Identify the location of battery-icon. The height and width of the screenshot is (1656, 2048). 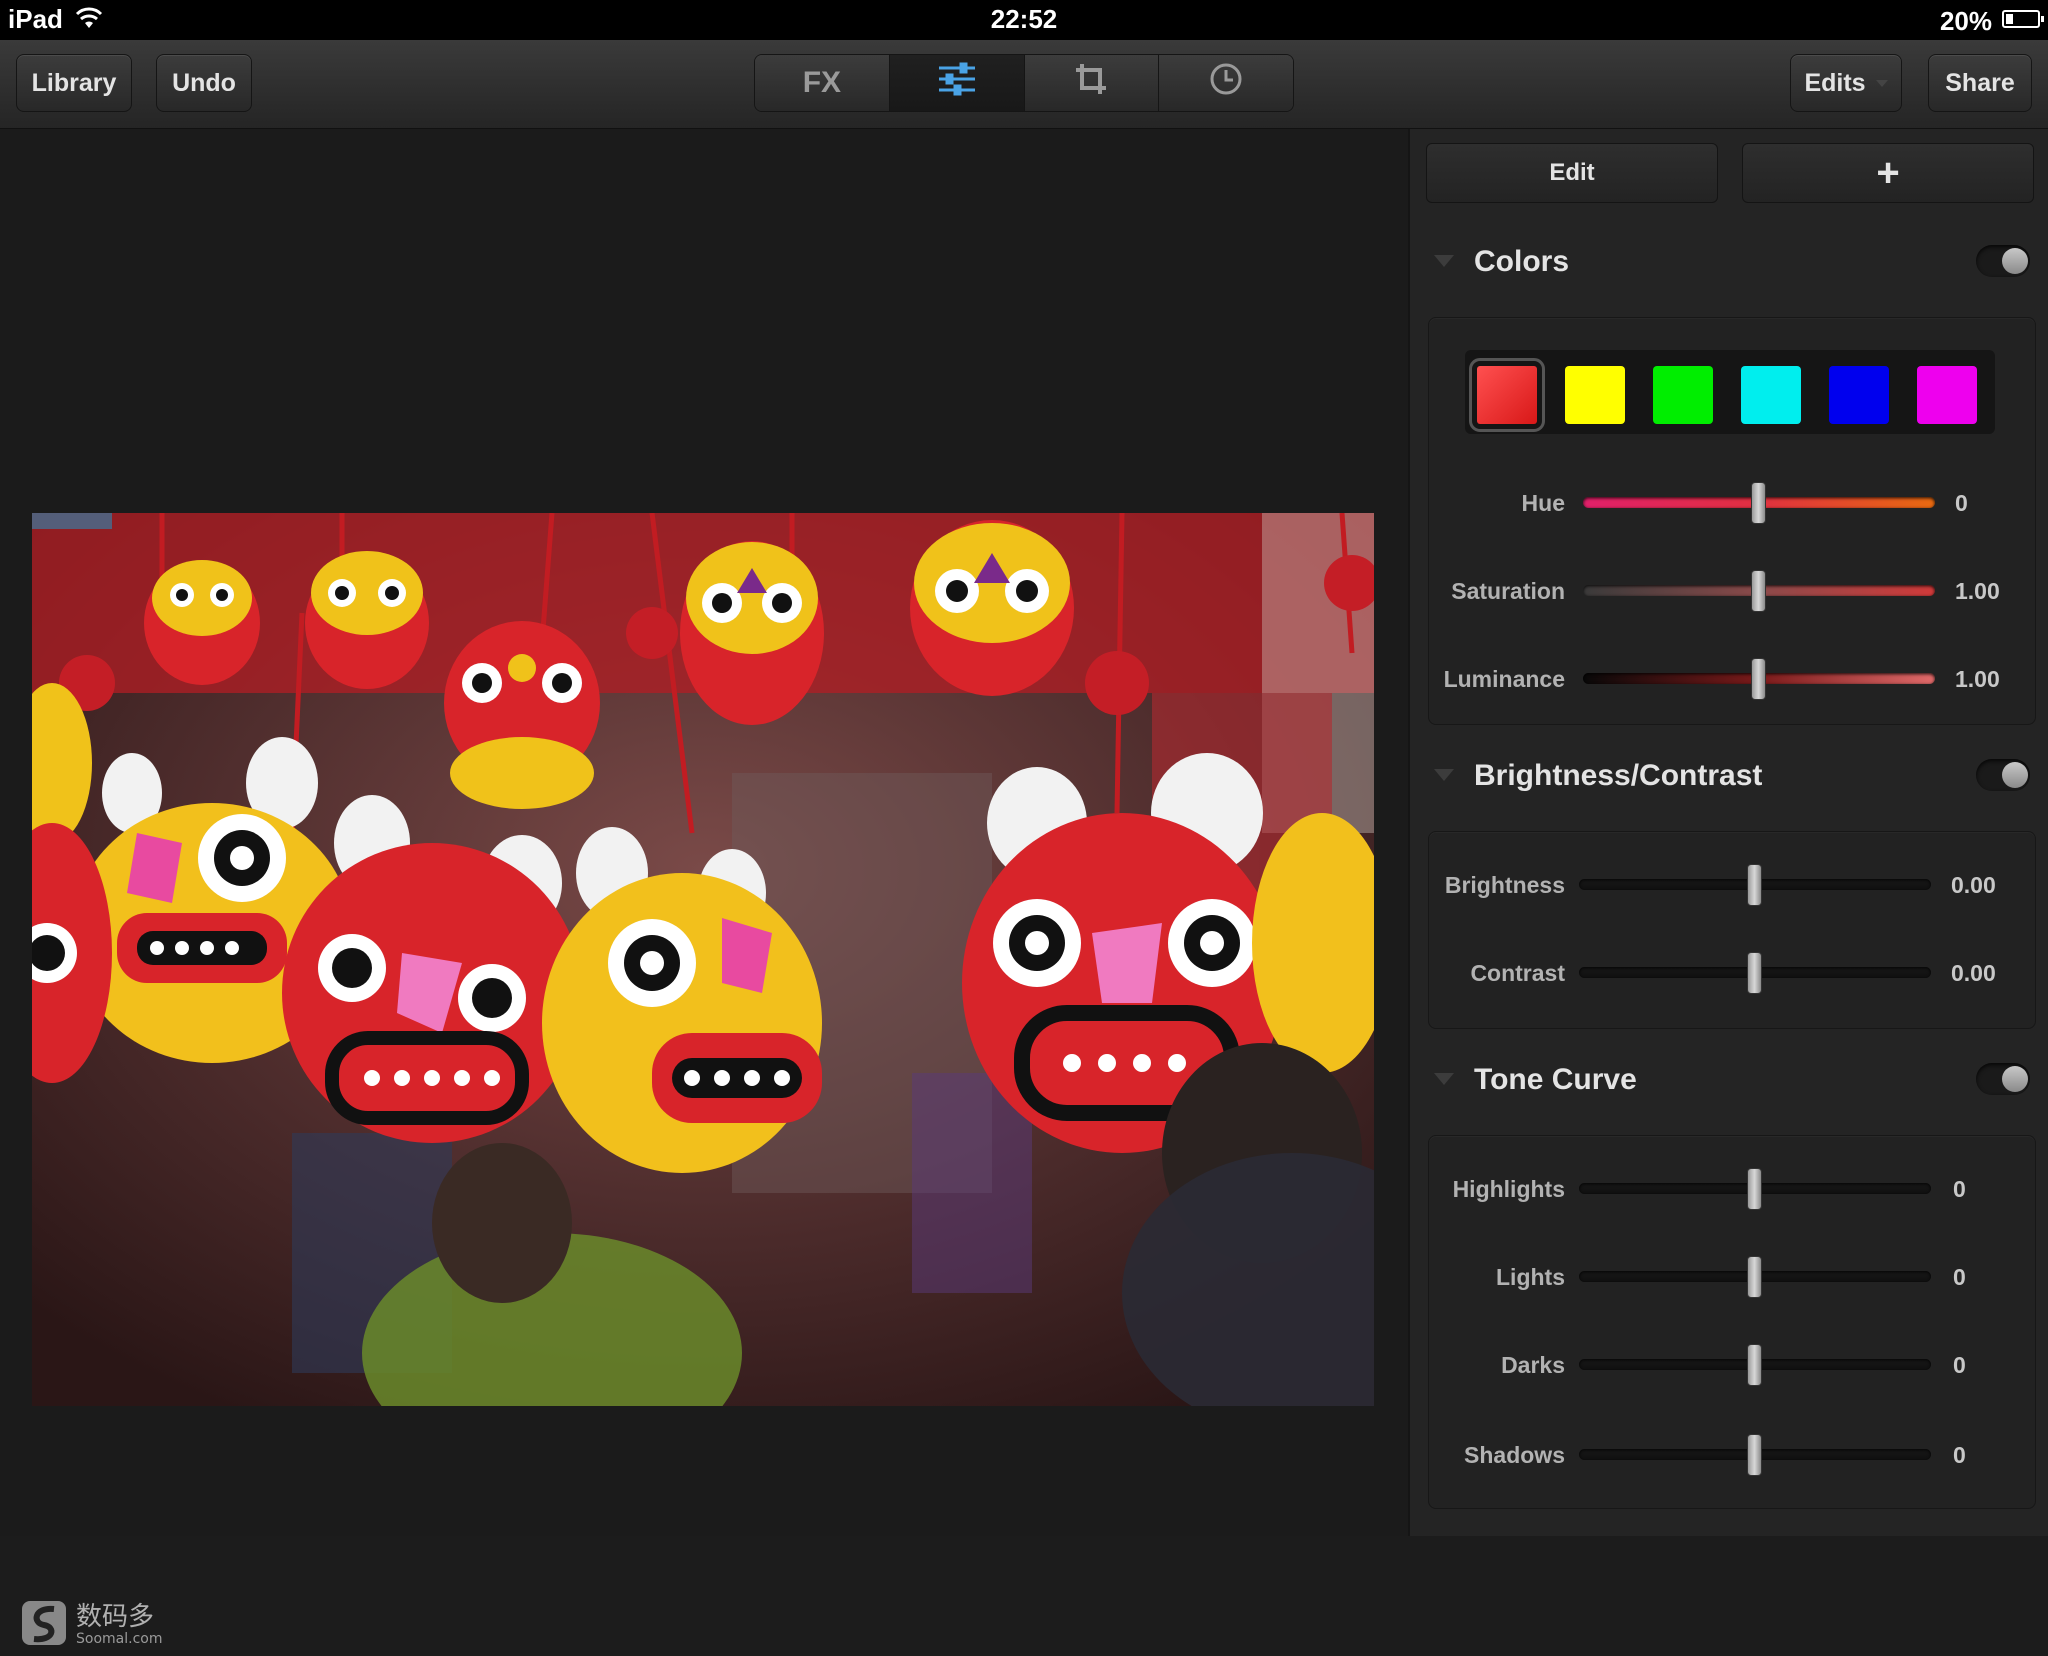
(2023, 19).